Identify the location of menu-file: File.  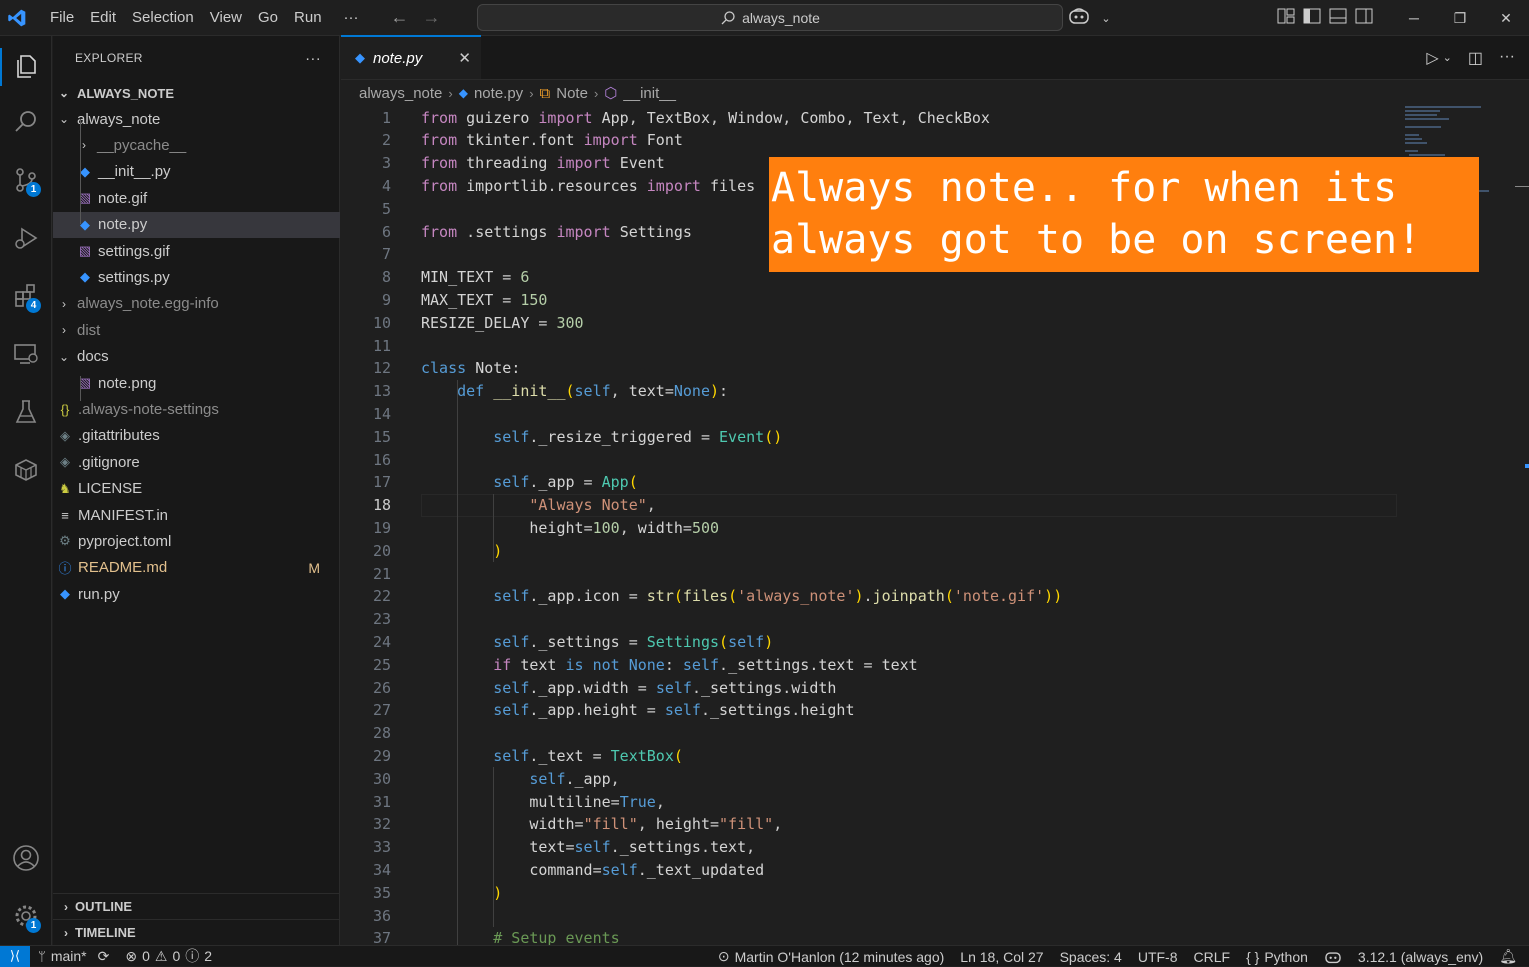
(62, 17).